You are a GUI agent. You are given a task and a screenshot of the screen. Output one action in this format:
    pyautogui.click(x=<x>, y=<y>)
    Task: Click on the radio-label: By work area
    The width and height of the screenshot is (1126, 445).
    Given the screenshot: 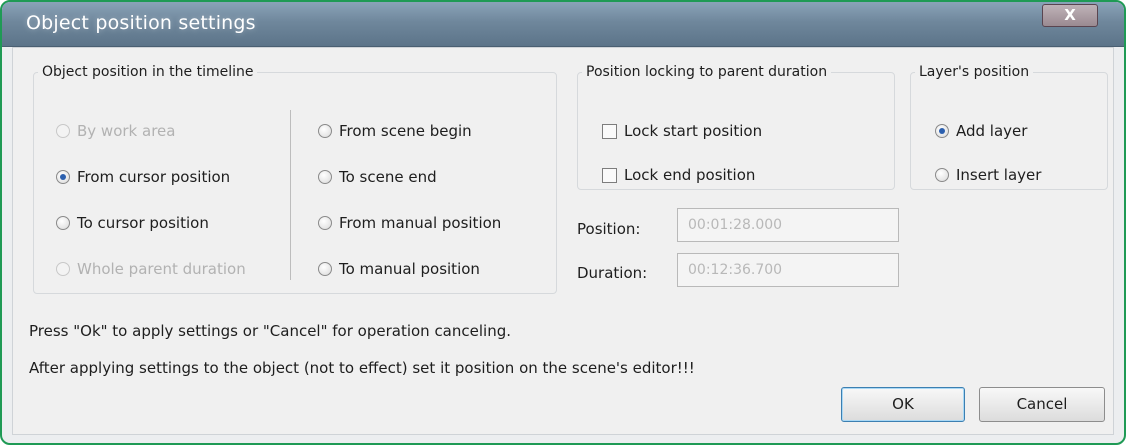 What is the action you would take?
    pyautogui.click(x=126, y=131)
    